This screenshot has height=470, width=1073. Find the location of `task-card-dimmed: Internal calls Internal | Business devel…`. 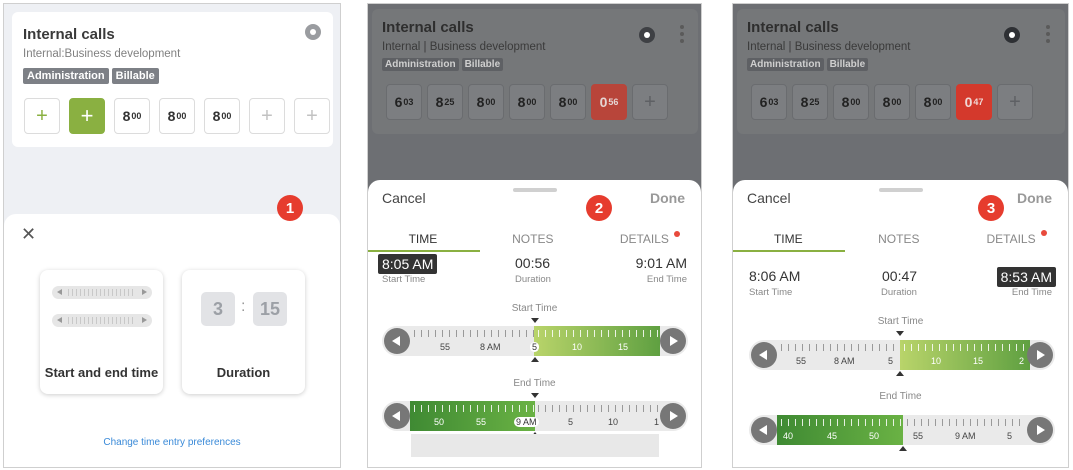

task-card-dimmed: Internal calls Internal | Business devel… is located at coordinates (535, 71).